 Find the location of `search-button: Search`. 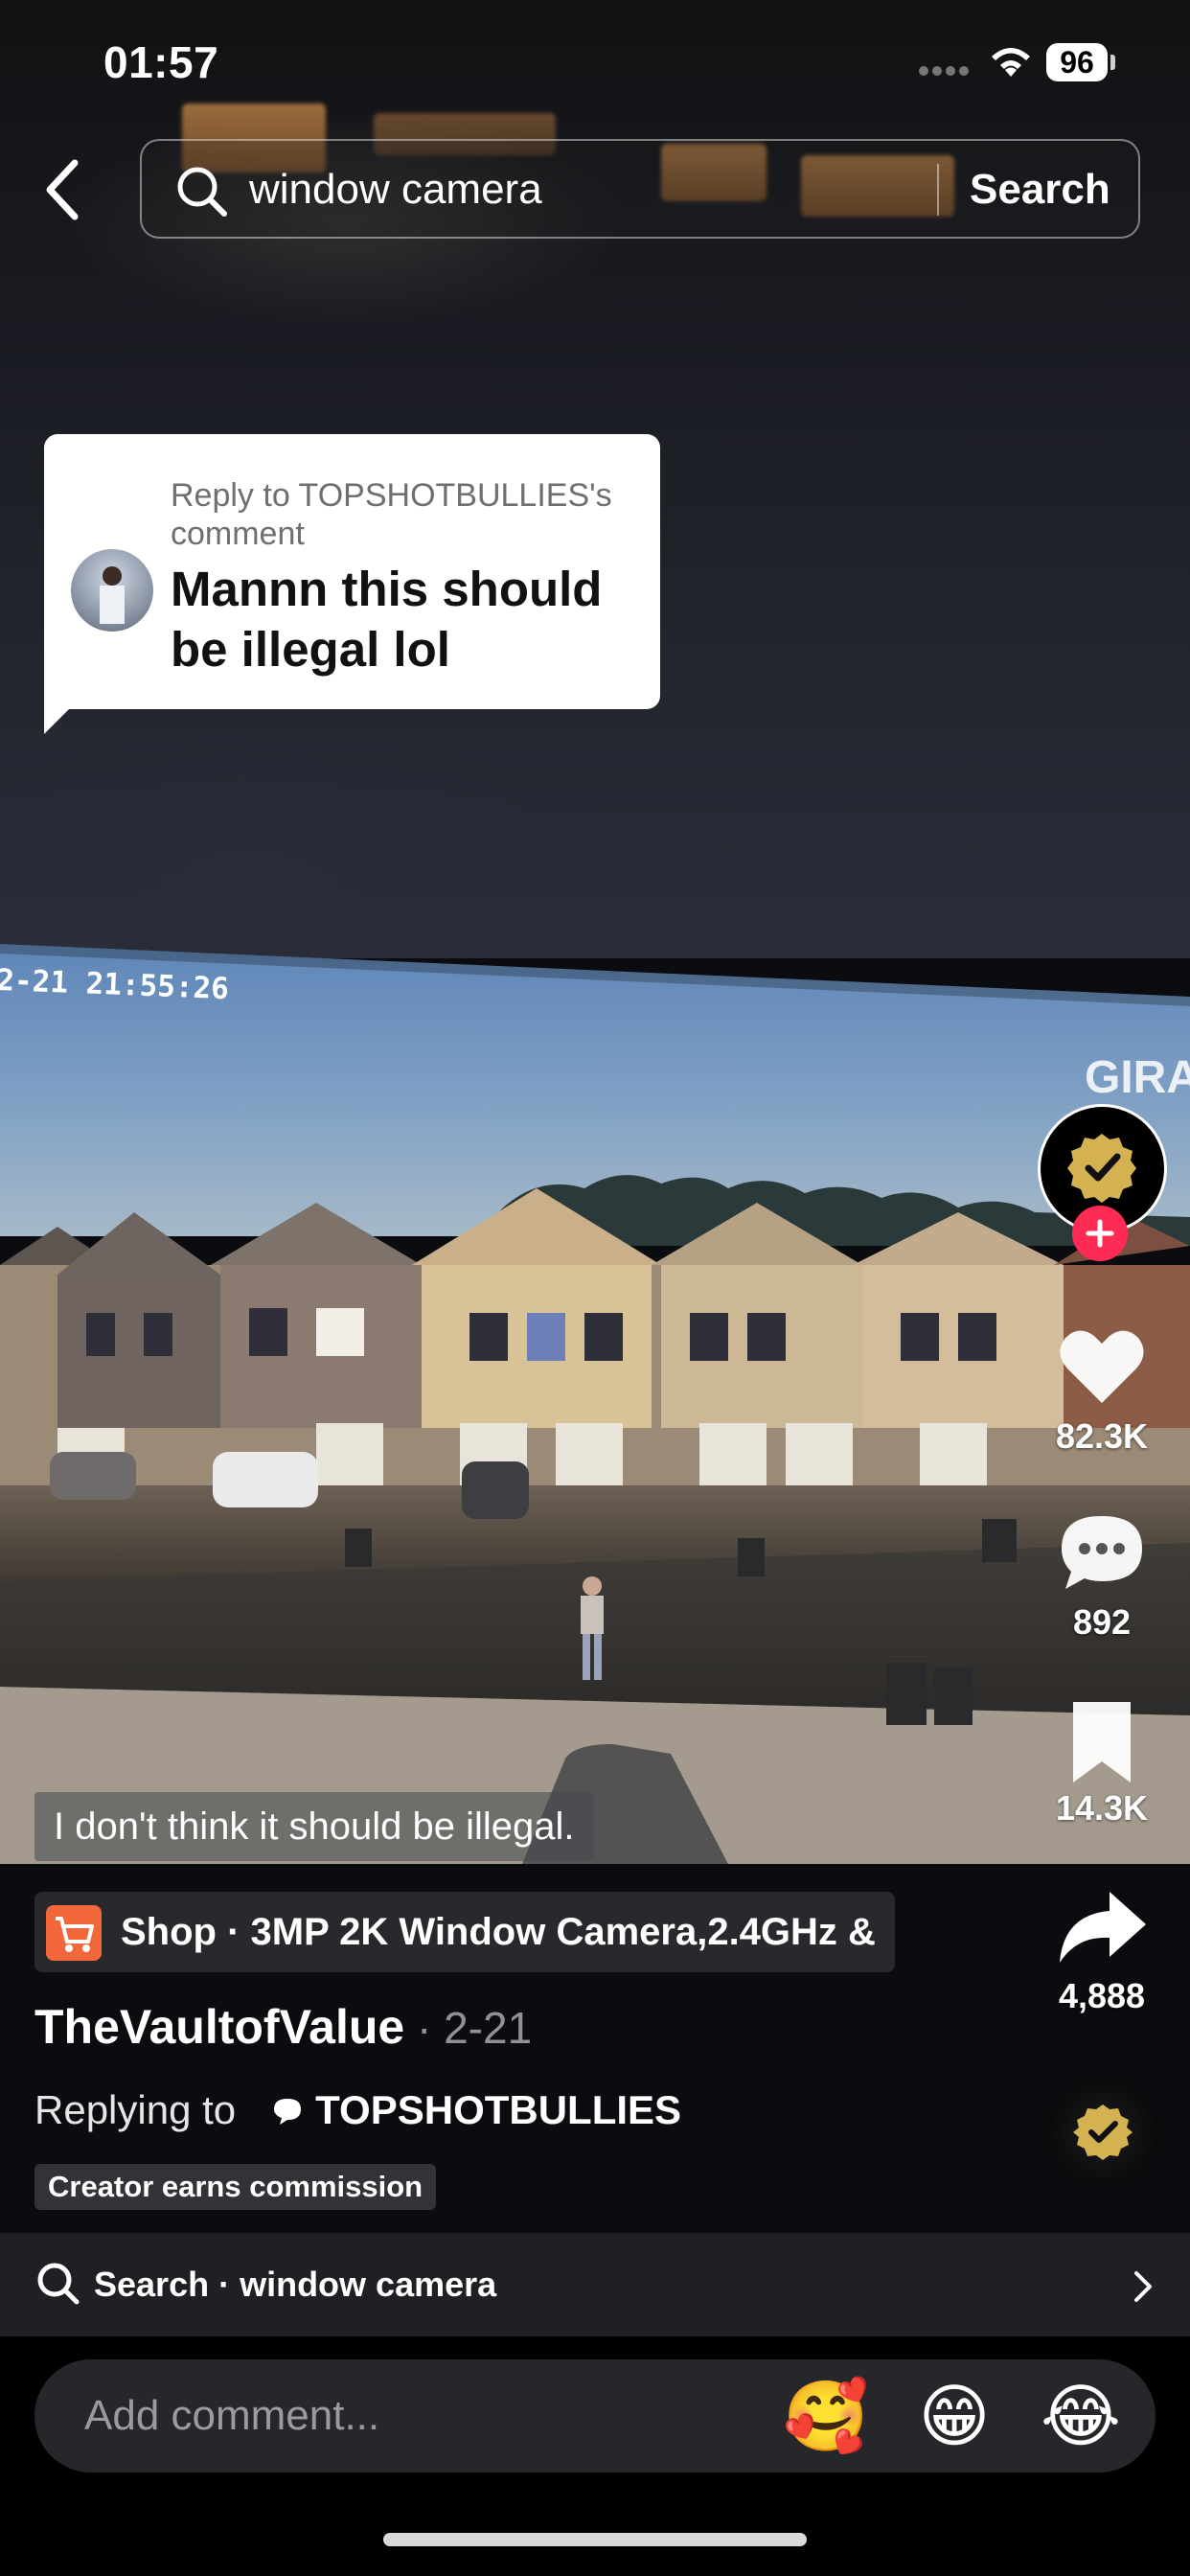

search-button: Search is located at coordinates (1040, 190).